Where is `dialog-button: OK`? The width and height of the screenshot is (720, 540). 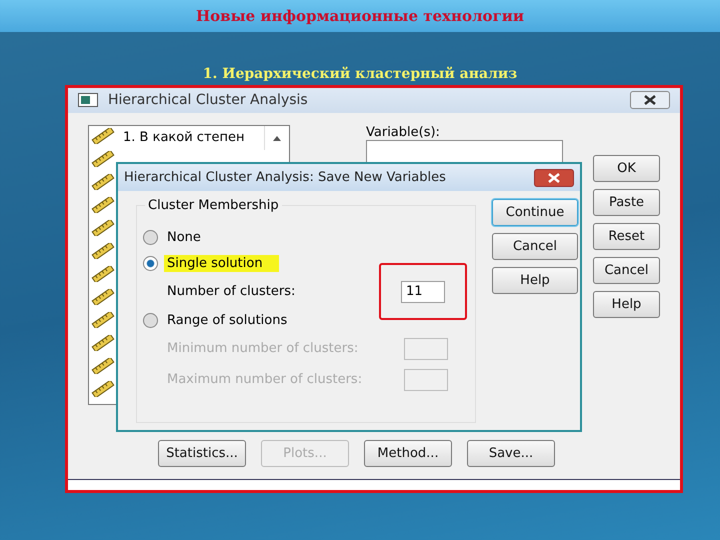
dialog-button: OK is located at coordinates (626, 168).